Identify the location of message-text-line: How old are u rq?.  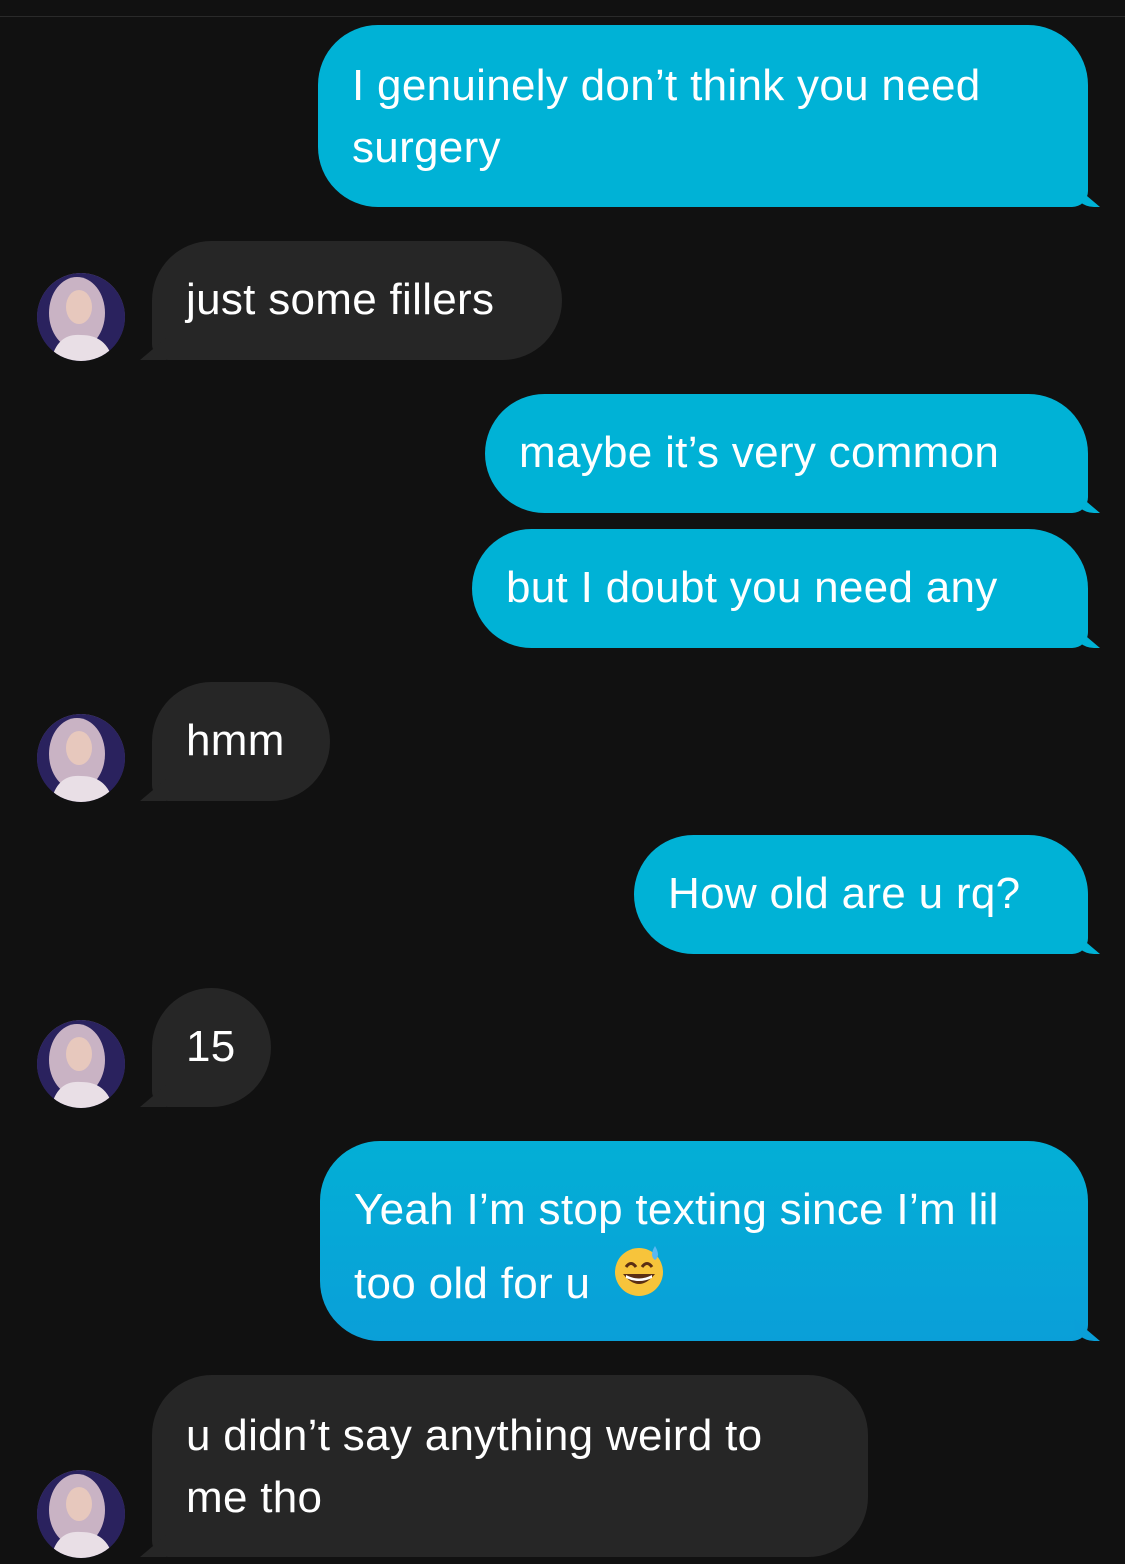
(844, 893).